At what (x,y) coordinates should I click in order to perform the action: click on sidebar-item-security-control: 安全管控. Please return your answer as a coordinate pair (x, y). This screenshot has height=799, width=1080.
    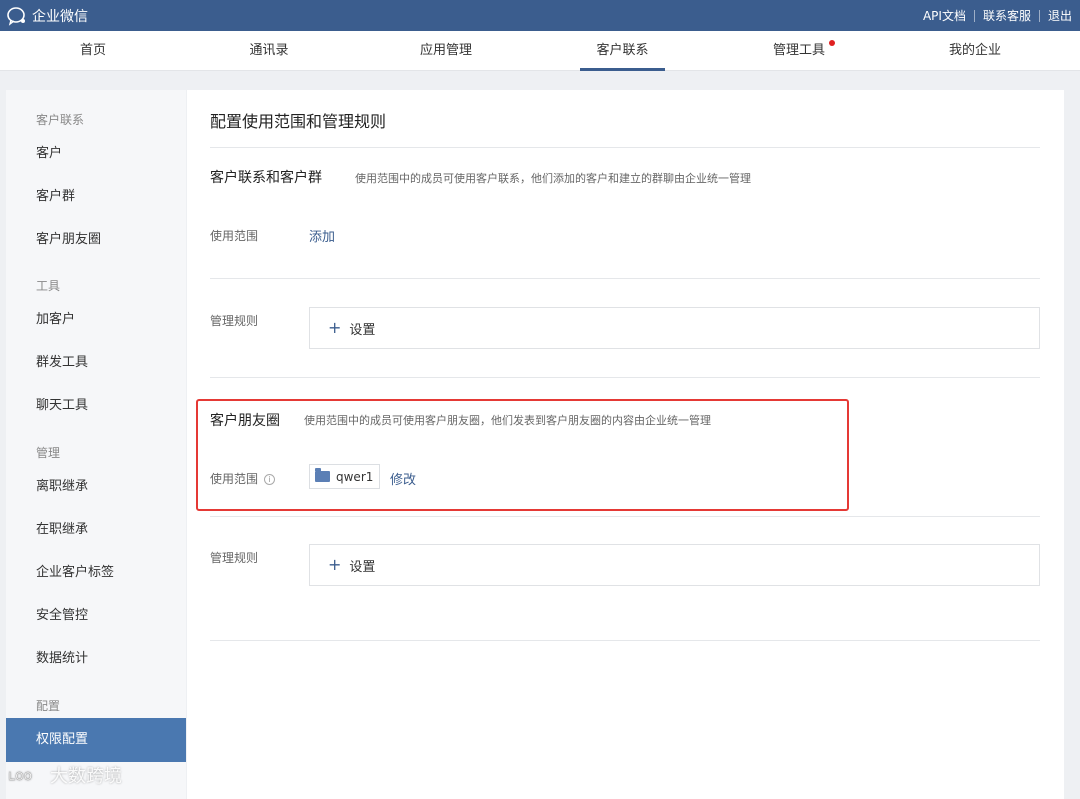
    Looking at the image, I should click on (96, 616).